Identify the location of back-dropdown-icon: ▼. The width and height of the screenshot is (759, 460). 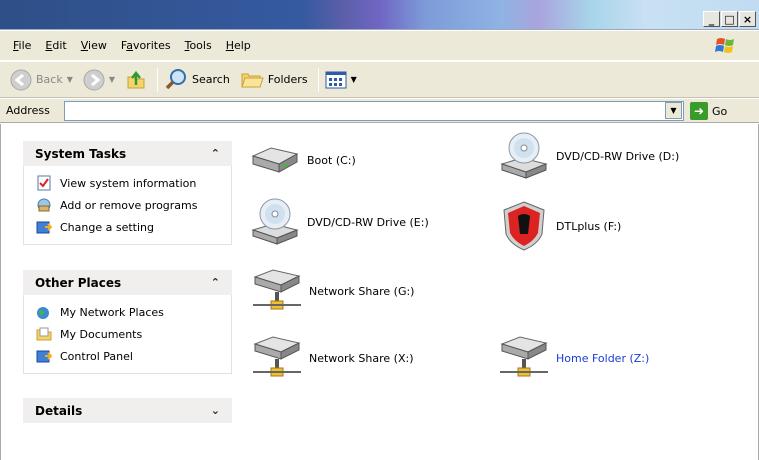
(70, 79).